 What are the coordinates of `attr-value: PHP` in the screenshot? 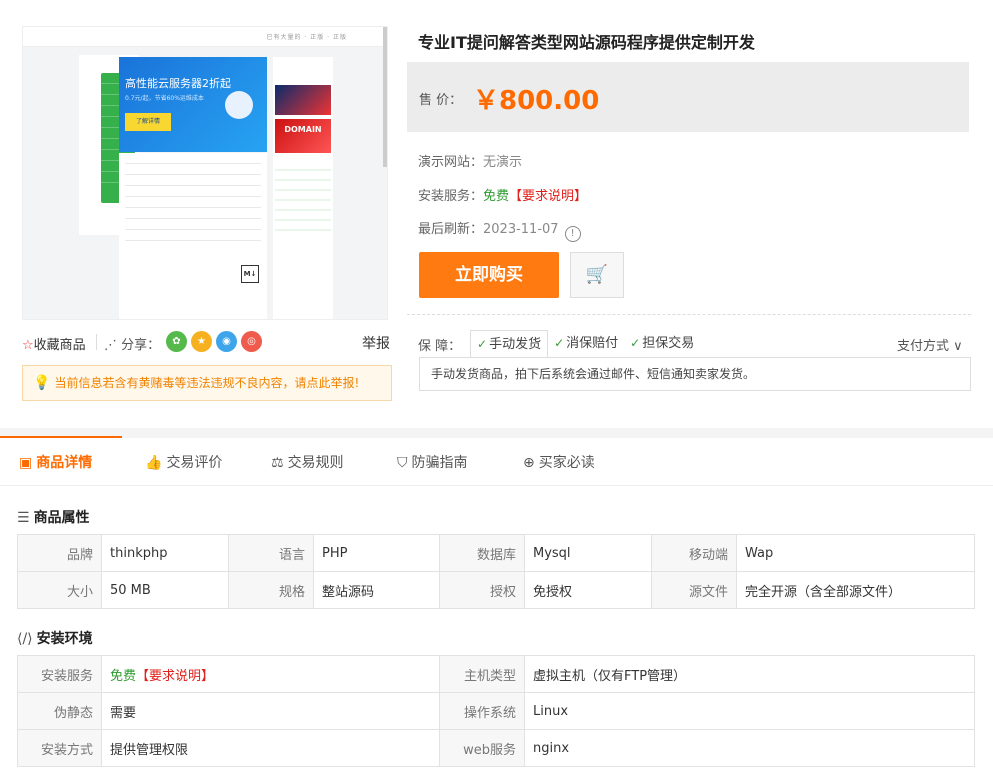 It's located at (376, 553).